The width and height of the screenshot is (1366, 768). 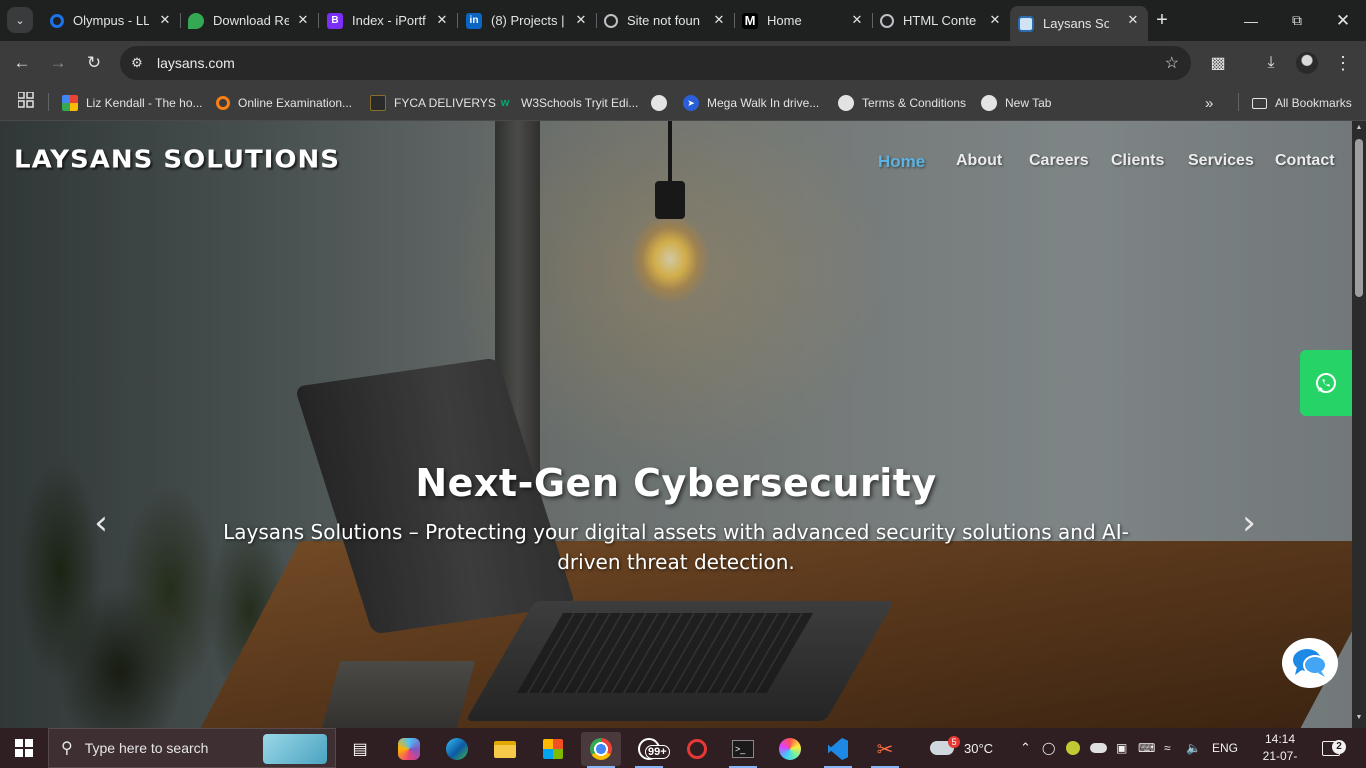 I want to click on carousel-prev-button: ‹, so click(x=101, y=523).